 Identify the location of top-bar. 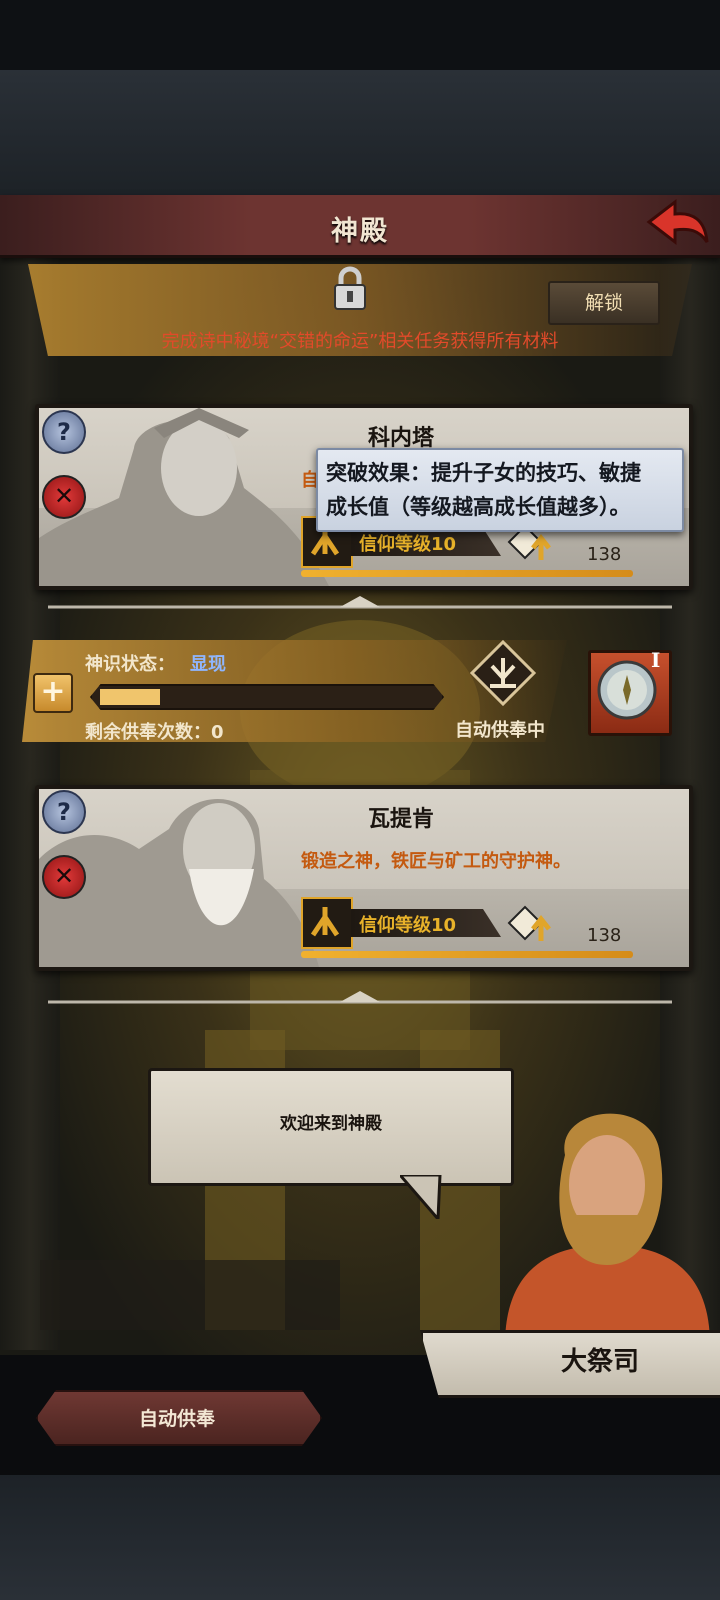
(360, 35).